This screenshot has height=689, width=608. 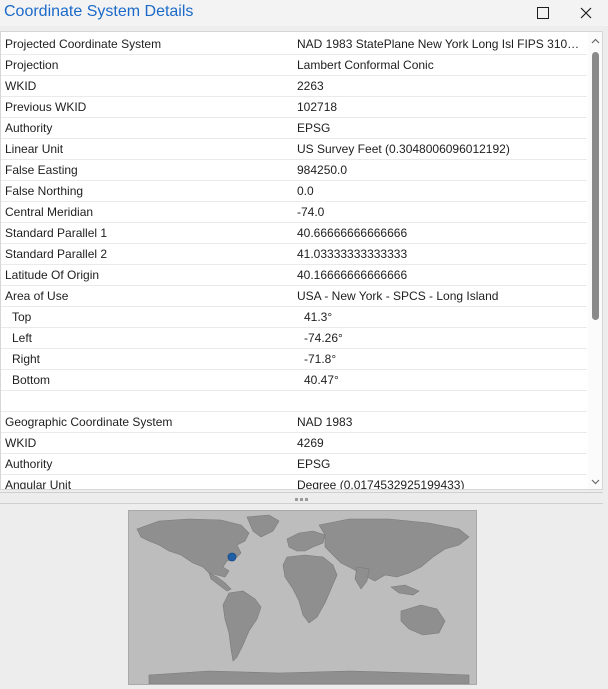 What do you see at coordinates (294, 107) in the screenshot?
I see `property-row: Previous WKID 102718` at bounding box center [294, 107].